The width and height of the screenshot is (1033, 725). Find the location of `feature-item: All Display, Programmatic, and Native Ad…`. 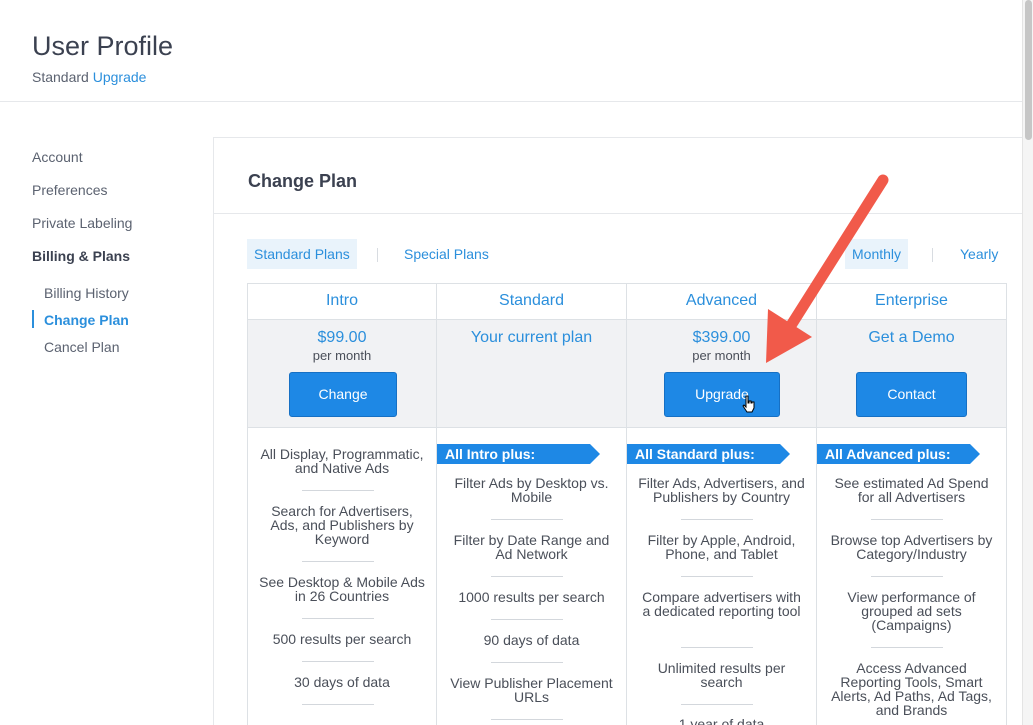

feature-item: All Display, Programmatic, and Native Ad… is located at coordinates (342, 461).